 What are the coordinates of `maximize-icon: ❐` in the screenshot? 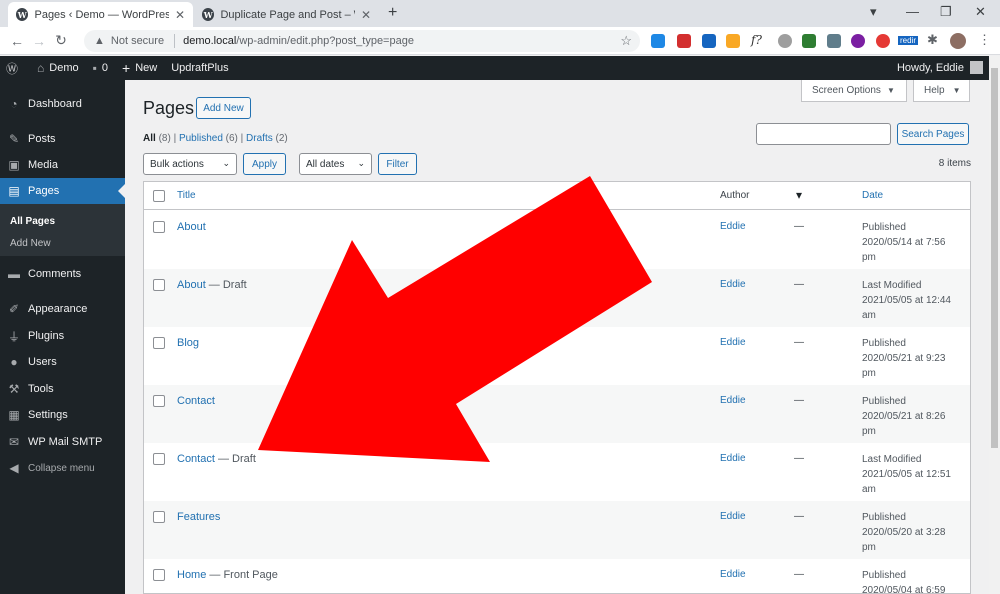 It's located at (946, 12).